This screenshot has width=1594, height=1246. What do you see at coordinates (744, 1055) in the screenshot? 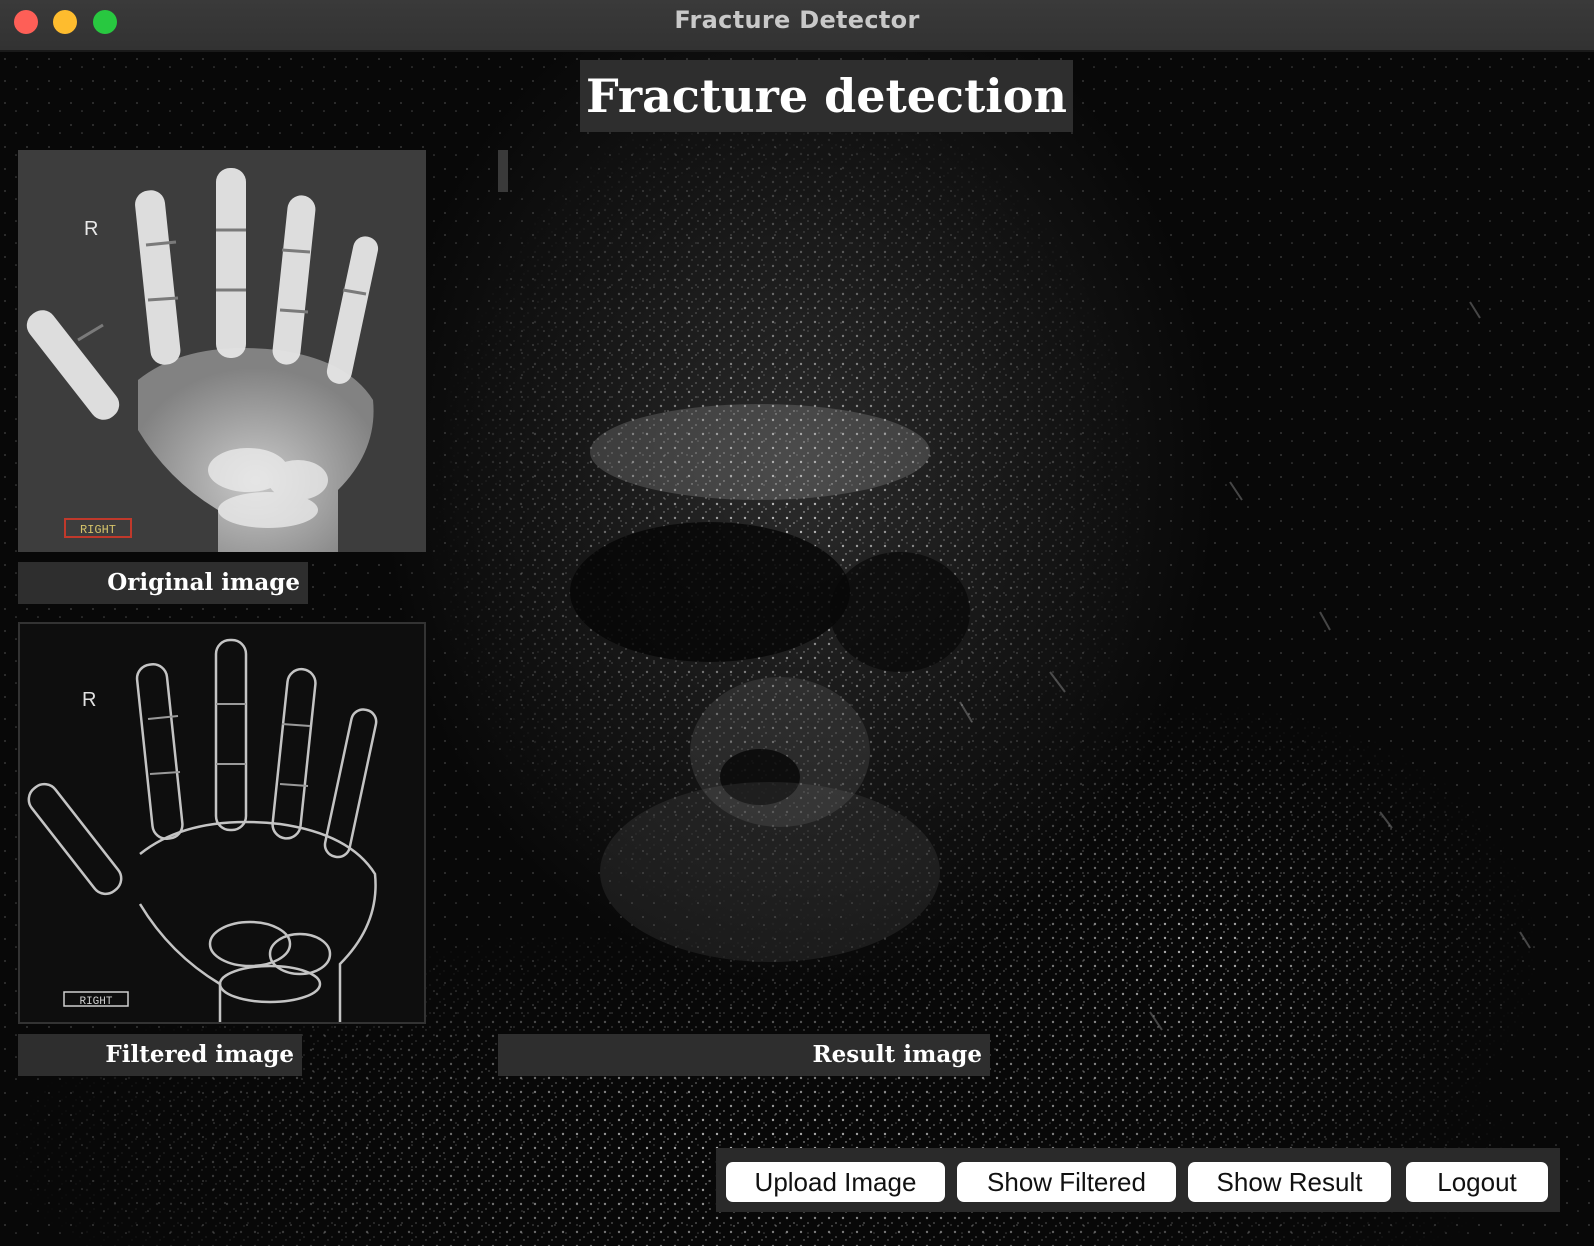
I see `result-image-caption: Result image` at bounding box center [744, 1055].